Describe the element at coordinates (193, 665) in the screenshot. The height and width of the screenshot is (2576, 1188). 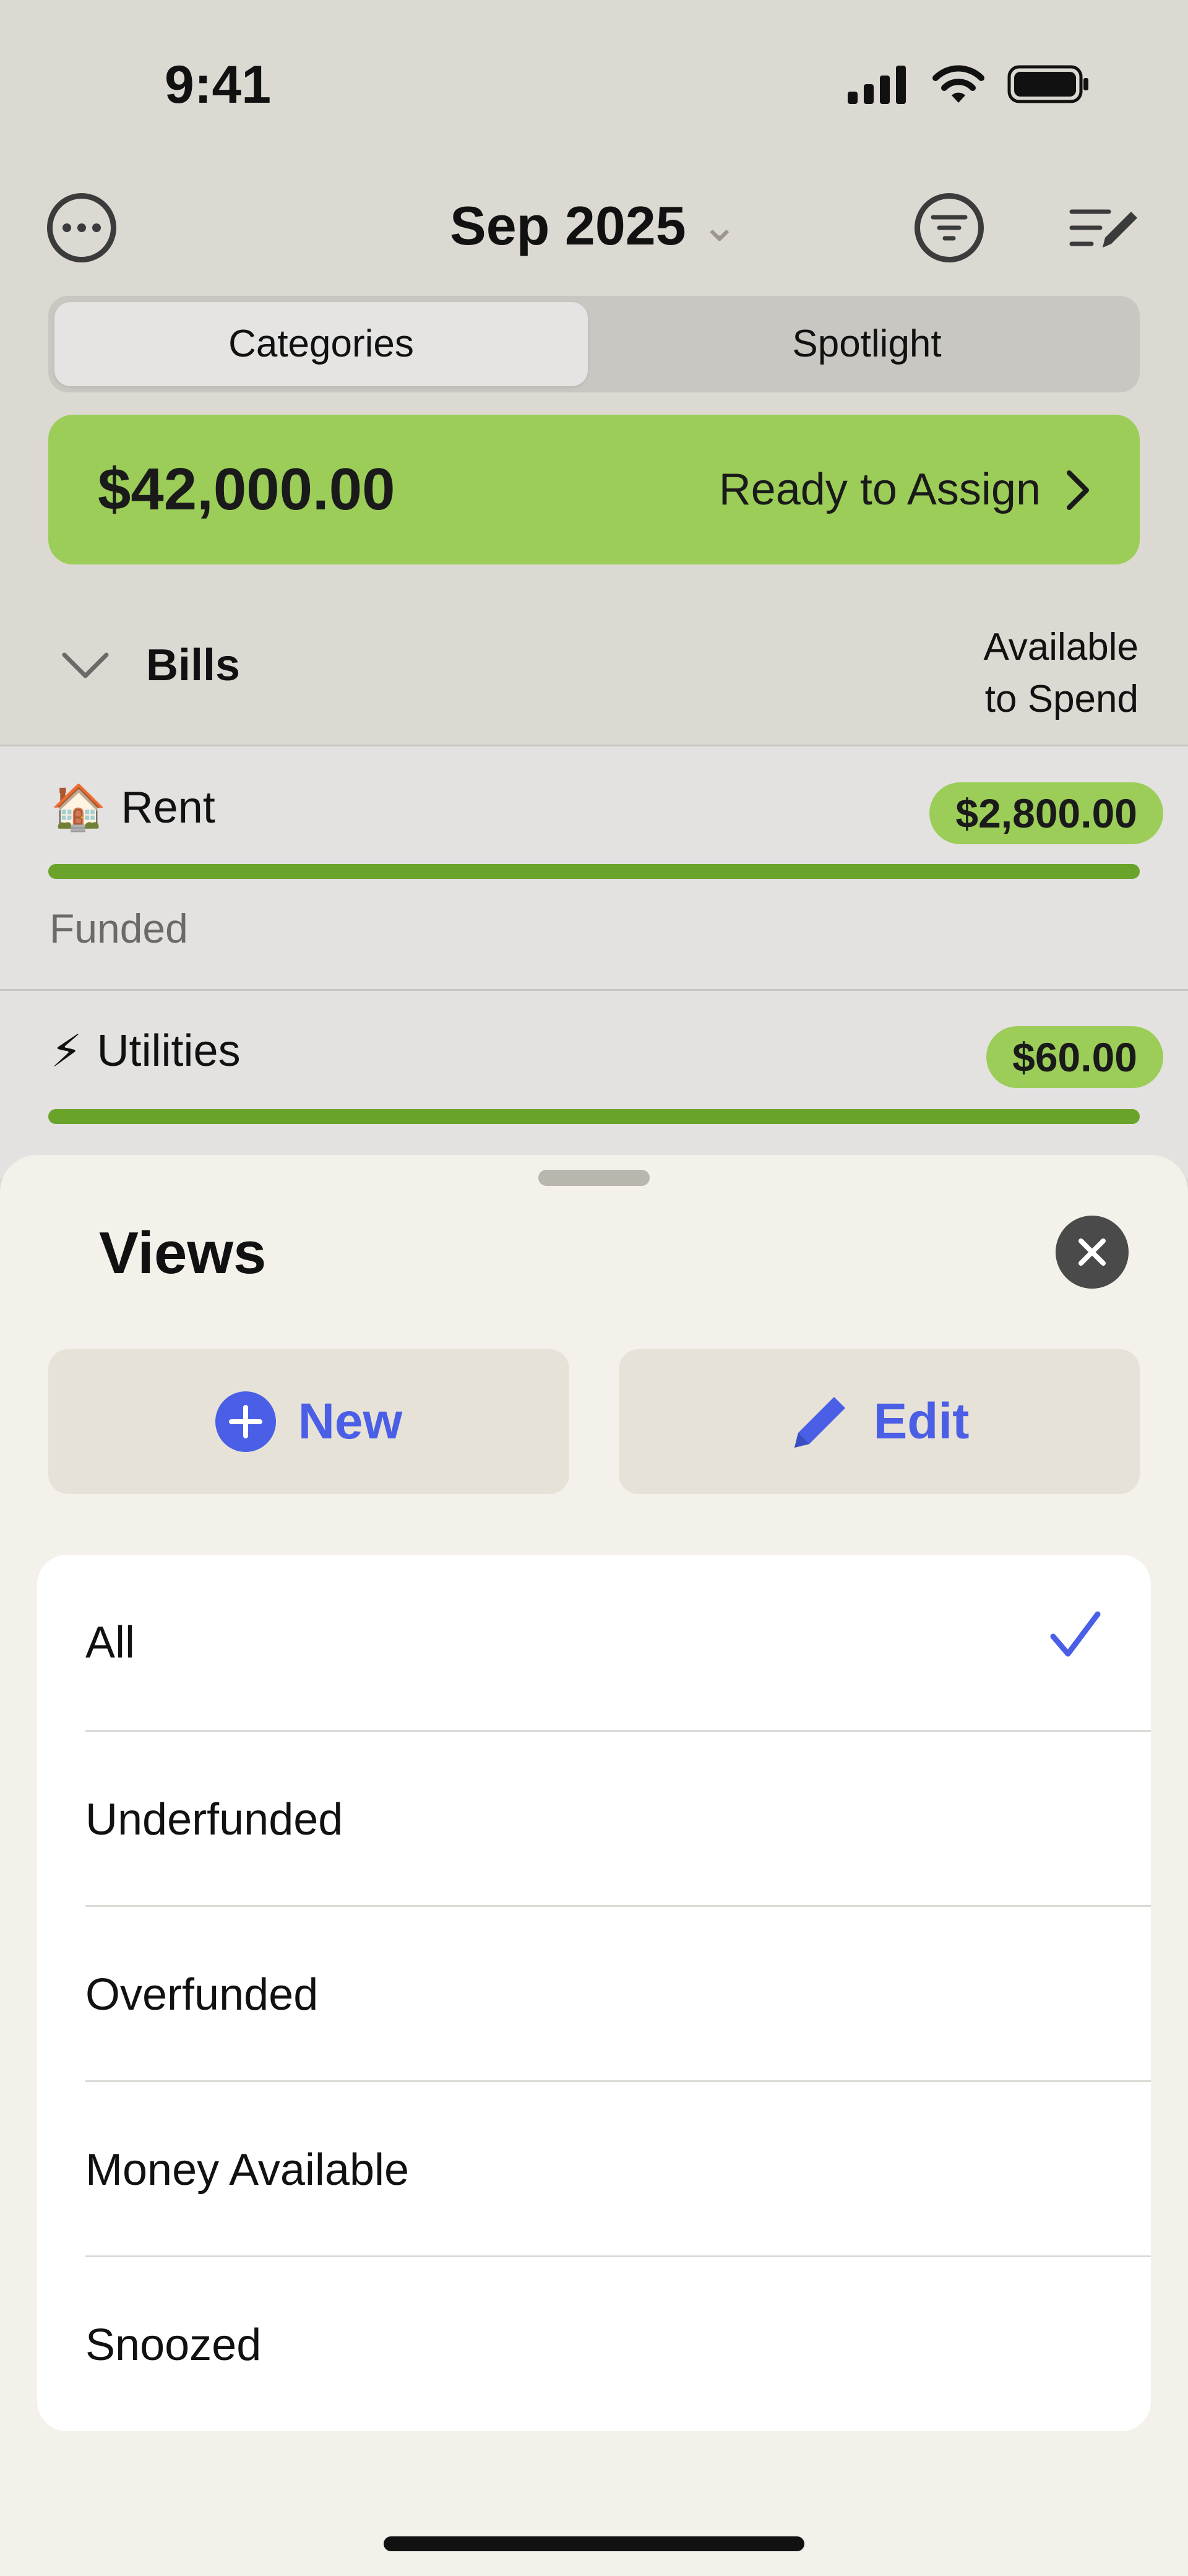
I see `category-group-title: Bills` at that location.